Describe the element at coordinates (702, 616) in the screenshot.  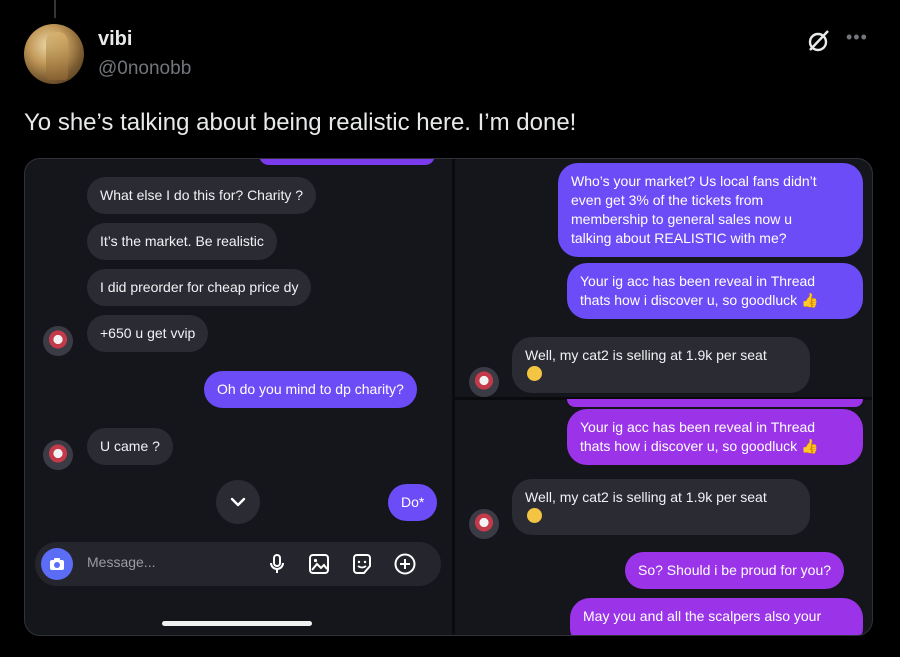
I see `message-line: May you and all the scalpers also your` at that location.